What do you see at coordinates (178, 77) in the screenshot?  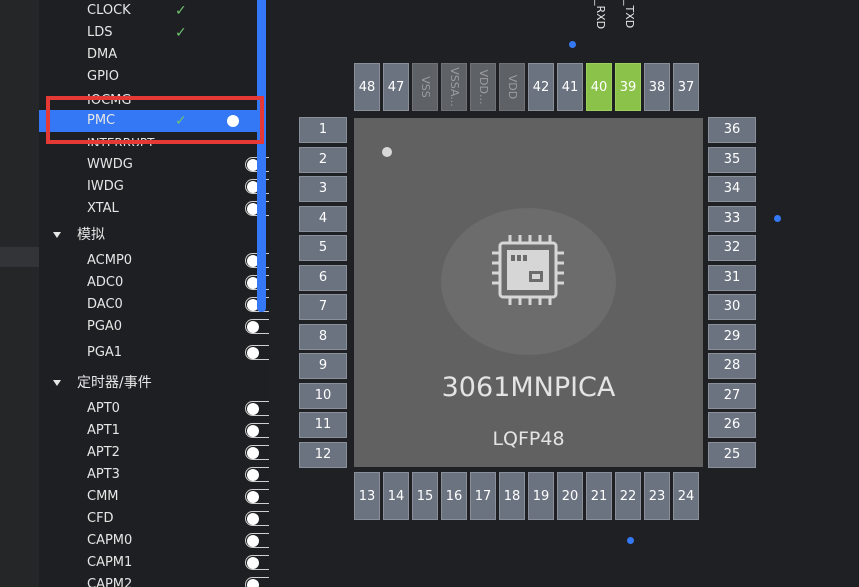 I see `sidebar-item-gpio: GPIO` at bounding box center [178, 77].